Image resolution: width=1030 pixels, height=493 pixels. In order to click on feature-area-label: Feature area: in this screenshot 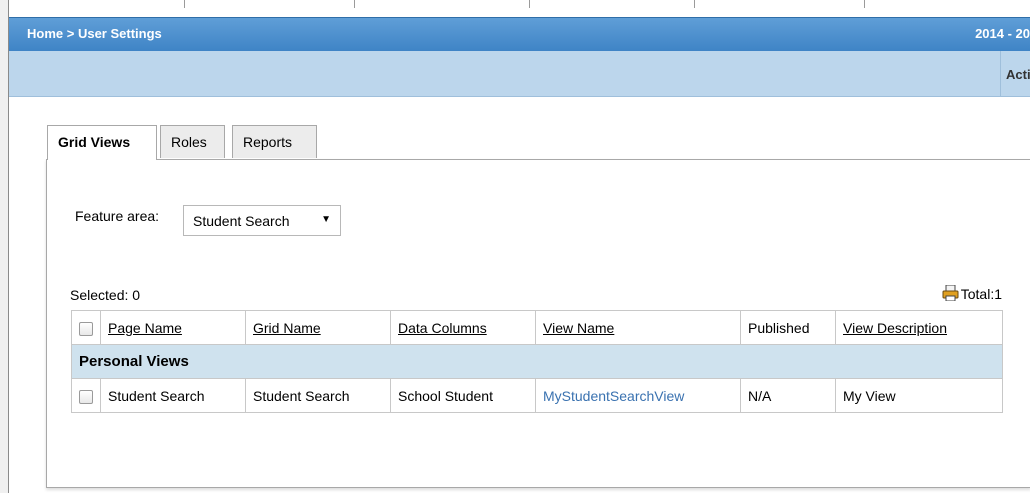, I will do `click(117, 216)`.